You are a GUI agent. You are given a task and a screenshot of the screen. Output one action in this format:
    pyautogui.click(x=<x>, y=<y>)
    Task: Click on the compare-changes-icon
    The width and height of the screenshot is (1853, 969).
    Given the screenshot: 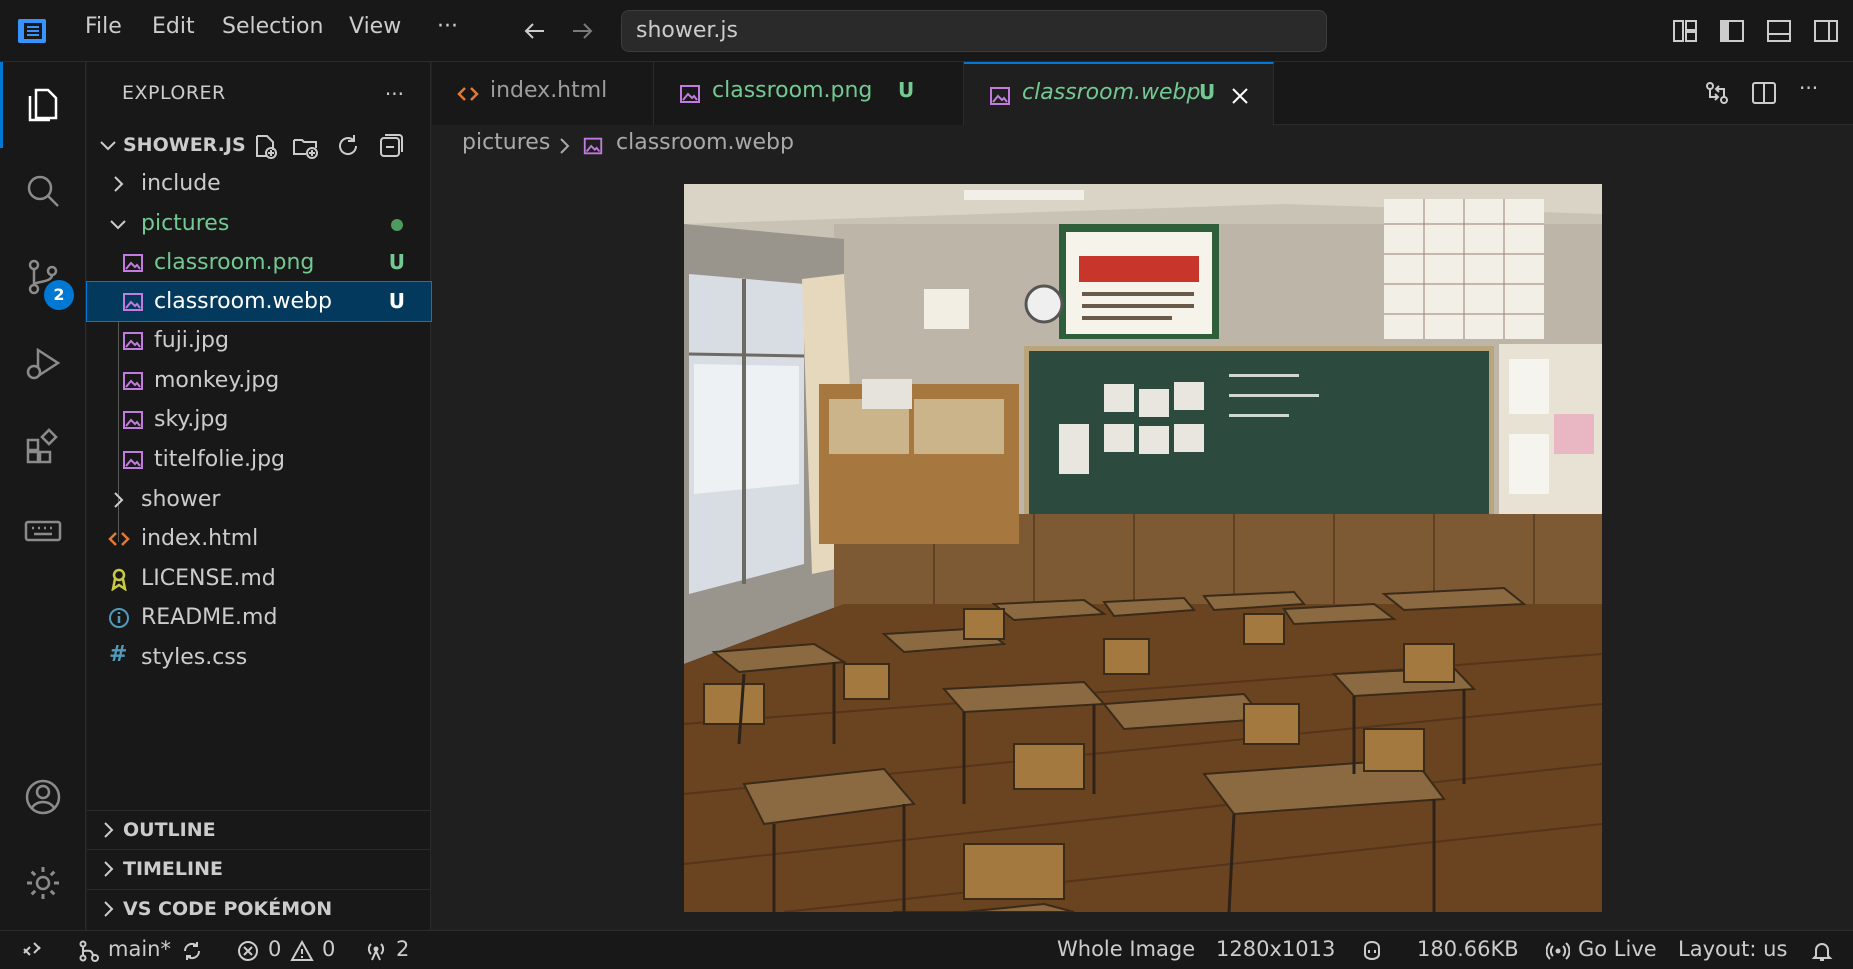 What is the action you would take?
    pyautogui.click(x=1717, y=93)
    